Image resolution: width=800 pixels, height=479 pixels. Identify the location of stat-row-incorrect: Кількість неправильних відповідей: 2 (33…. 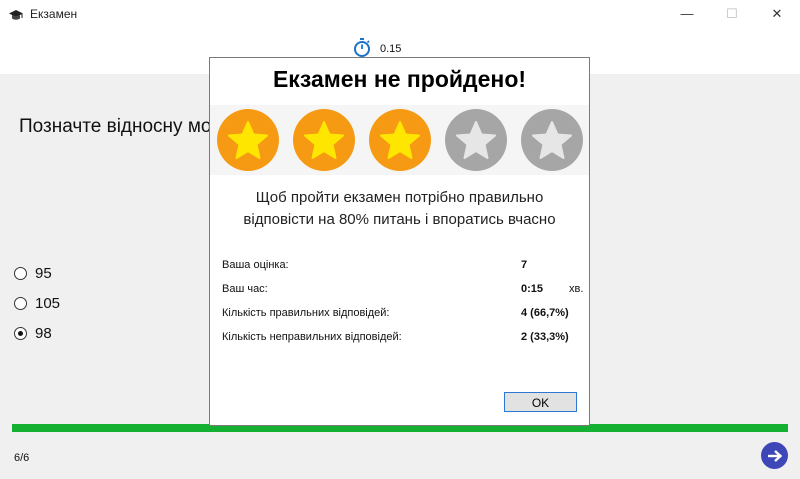
(402, 341).